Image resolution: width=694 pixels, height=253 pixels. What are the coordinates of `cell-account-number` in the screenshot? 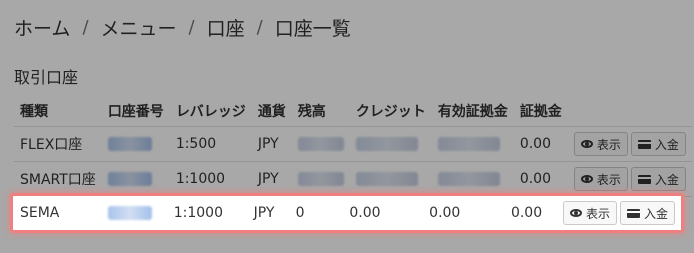 It's located at (135, 213).